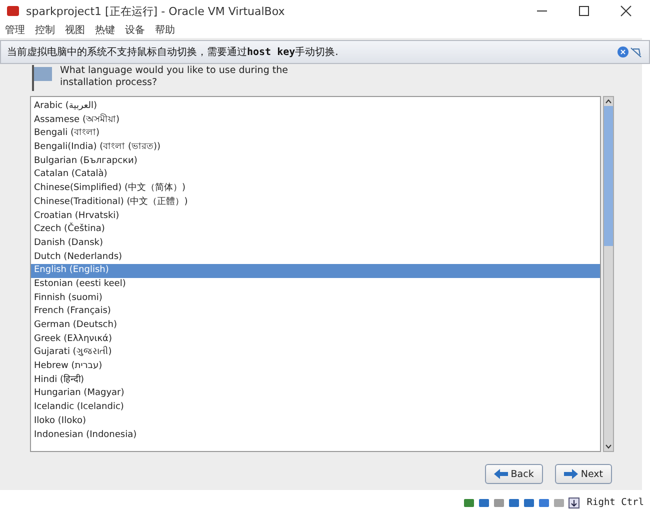 This screenshot has height=515, width=650. What do you see at coordinates (571, 474) in the screenshot?
I see `right-arrow-icon` at bounding box center [571, 474].